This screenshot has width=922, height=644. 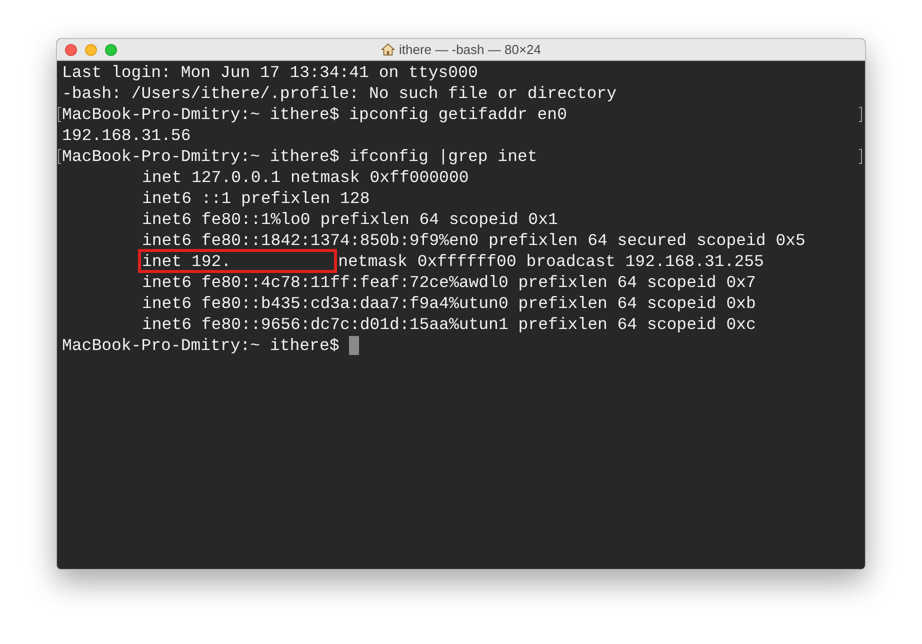 I want to click on terminal-line: MacBook-Pro-Dmitry:~ ithere$ ipconfig getifaddr en0, so click(x=314, y=114).